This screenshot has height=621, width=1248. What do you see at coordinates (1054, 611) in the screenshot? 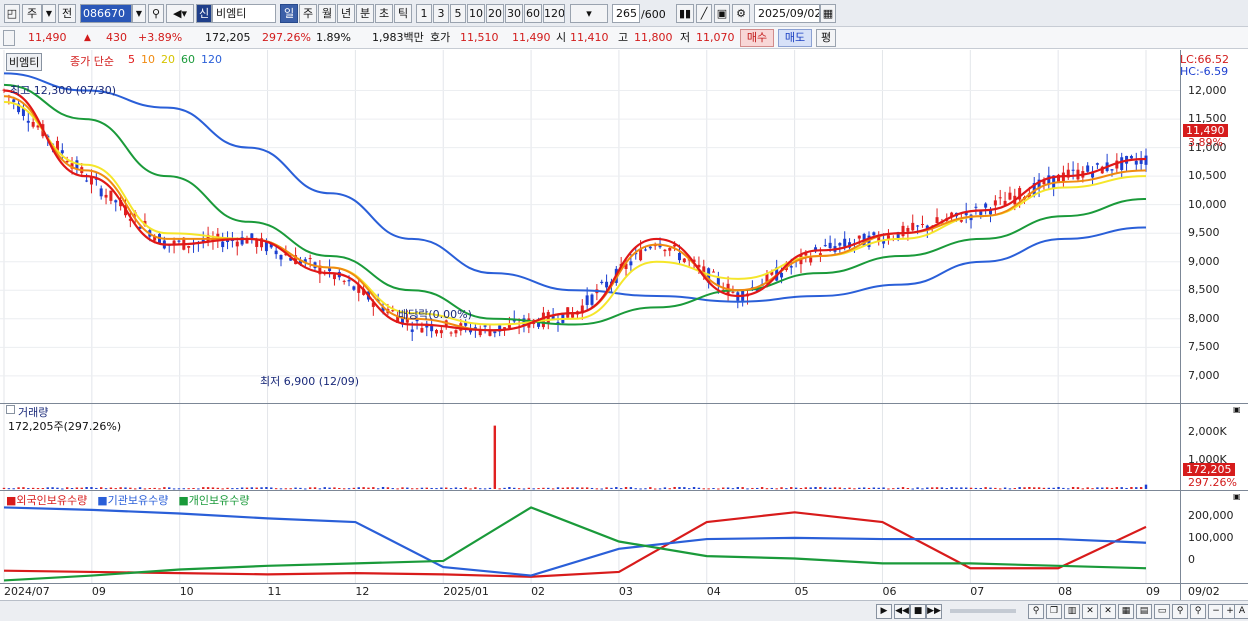
I see `copy-icon: ❐` at bounding box center [1054, 611].